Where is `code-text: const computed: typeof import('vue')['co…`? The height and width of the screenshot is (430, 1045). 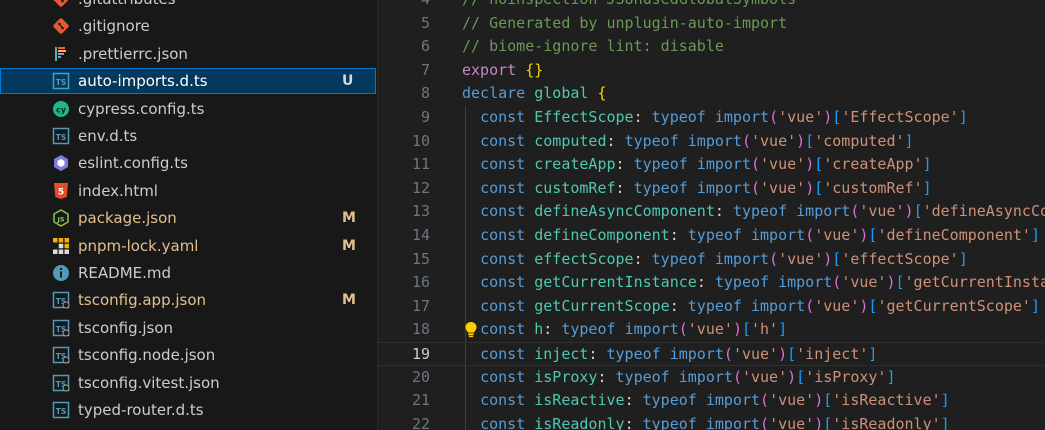
code-text: const computed: typeof import('vue')['co… is located at coordinates (697, 140).